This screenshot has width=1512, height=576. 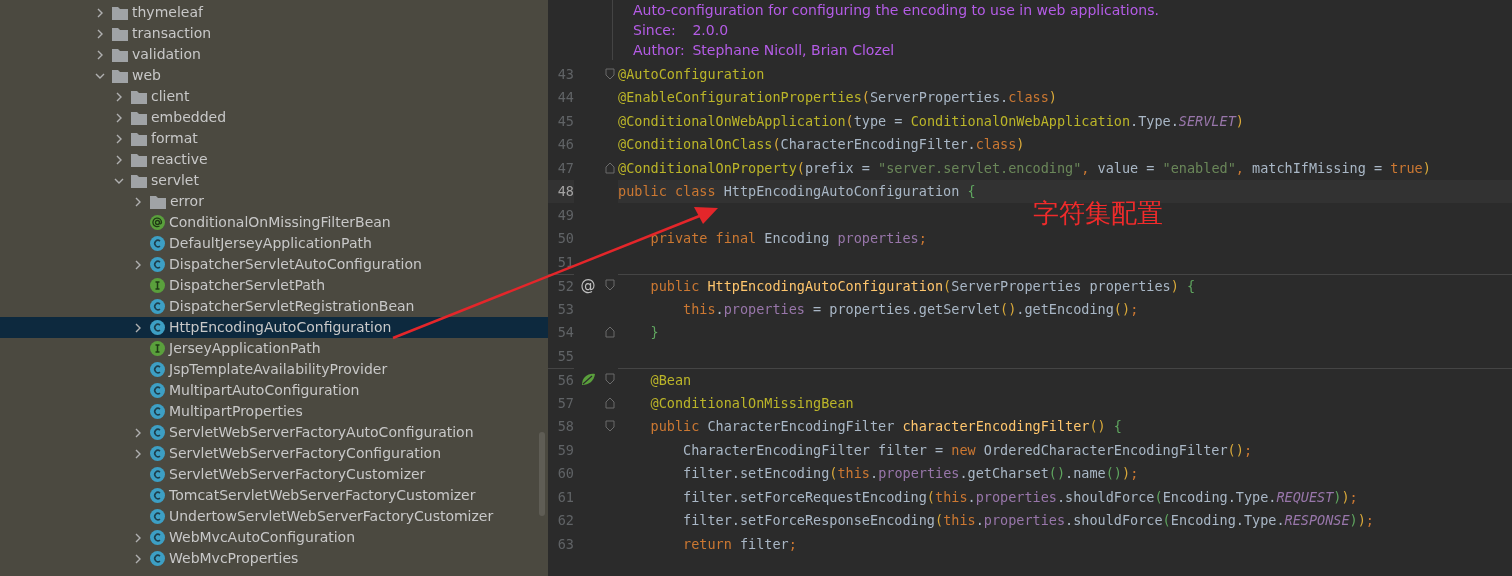 I want to click on tree-item: validation, so click(x=274, y=54).